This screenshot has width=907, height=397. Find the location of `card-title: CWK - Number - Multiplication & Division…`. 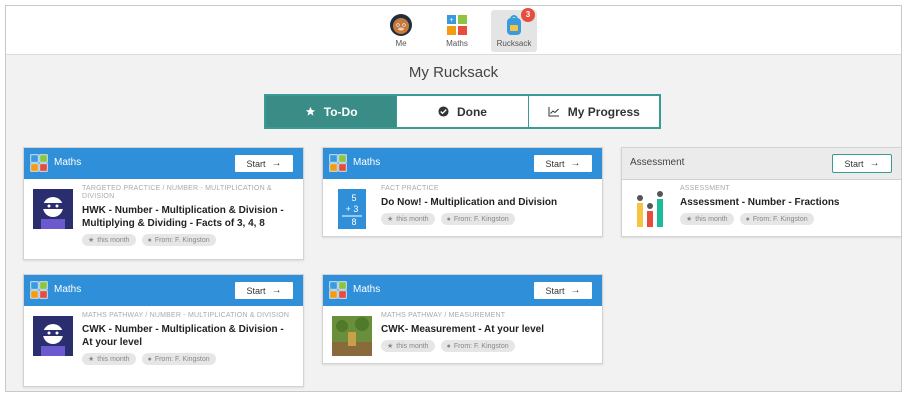

card-title: CWK - Number - Multiplication & Division… is located at coordinates (188, 336).